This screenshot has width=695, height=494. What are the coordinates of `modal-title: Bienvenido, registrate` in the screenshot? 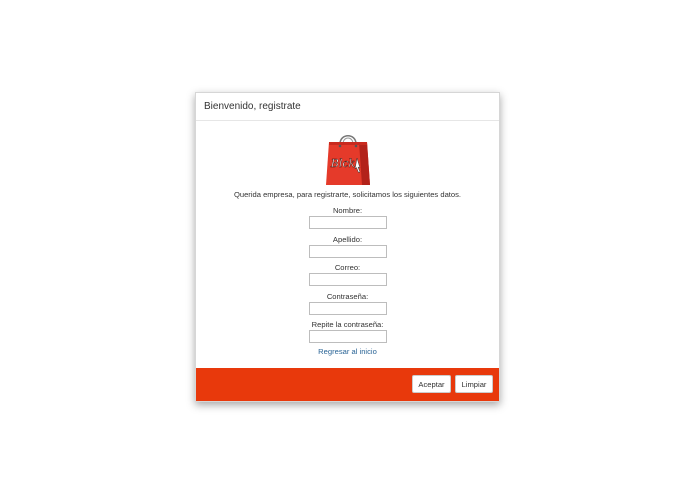 It's located at (252, 106).